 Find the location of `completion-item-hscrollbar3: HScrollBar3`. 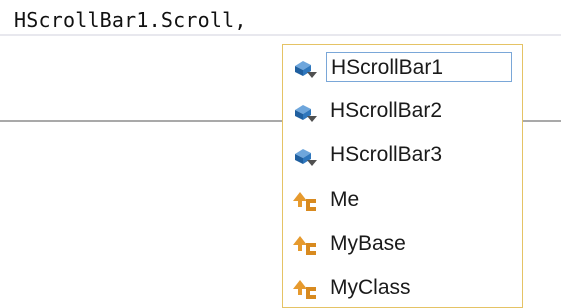

completion-item-hscrollbar3: HScrollBar3 is located at coordinates (403, 155).